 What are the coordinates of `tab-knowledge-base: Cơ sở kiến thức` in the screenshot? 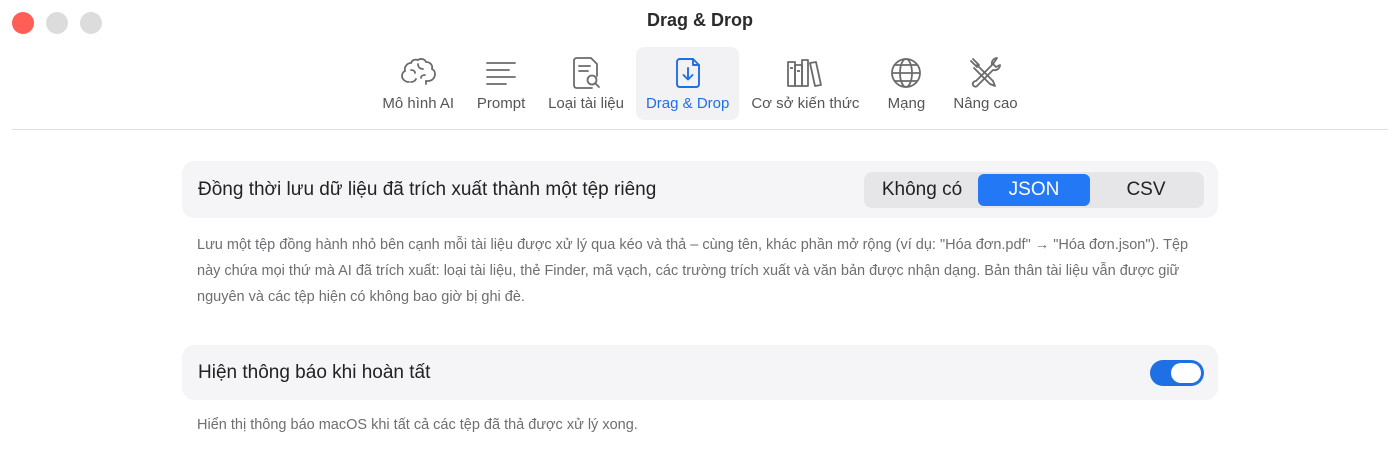 It's located at (805, 83).